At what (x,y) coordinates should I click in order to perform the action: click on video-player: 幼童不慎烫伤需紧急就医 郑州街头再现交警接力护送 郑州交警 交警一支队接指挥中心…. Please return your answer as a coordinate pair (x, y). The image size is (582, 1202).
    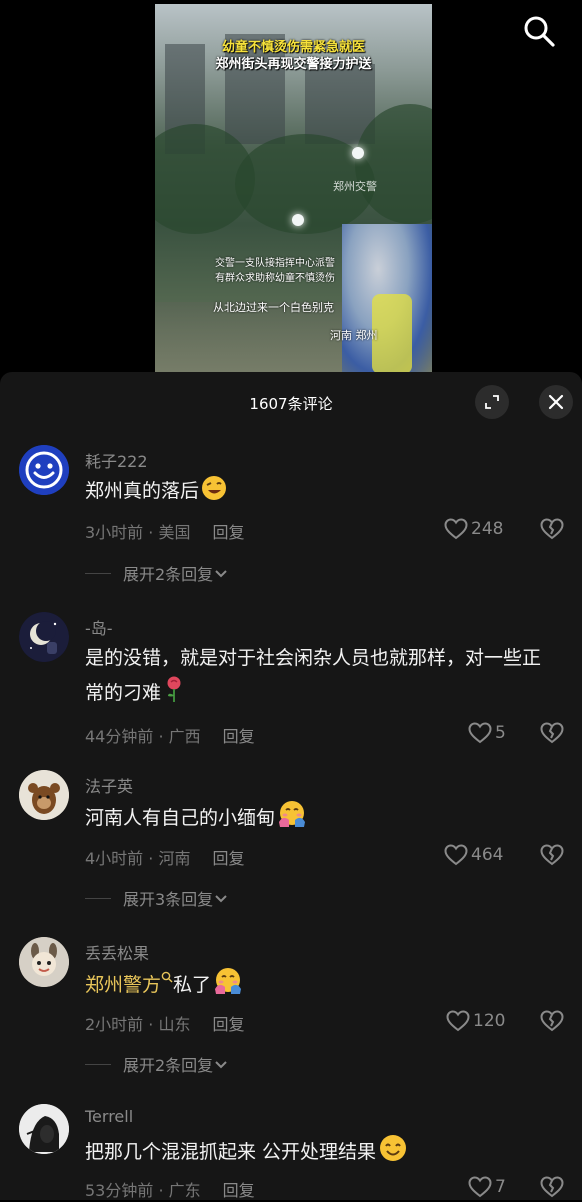
    Looking at the image, I should click on (293, 188).